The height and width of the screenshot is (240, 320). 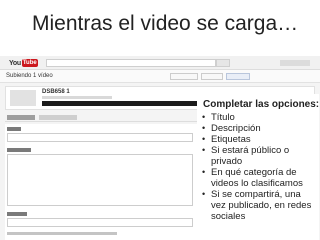 What do you see at coordinates (250, 156) in the screenshot?
I see `option-text: Si estará público o privado` at bounding box center [250, 156].